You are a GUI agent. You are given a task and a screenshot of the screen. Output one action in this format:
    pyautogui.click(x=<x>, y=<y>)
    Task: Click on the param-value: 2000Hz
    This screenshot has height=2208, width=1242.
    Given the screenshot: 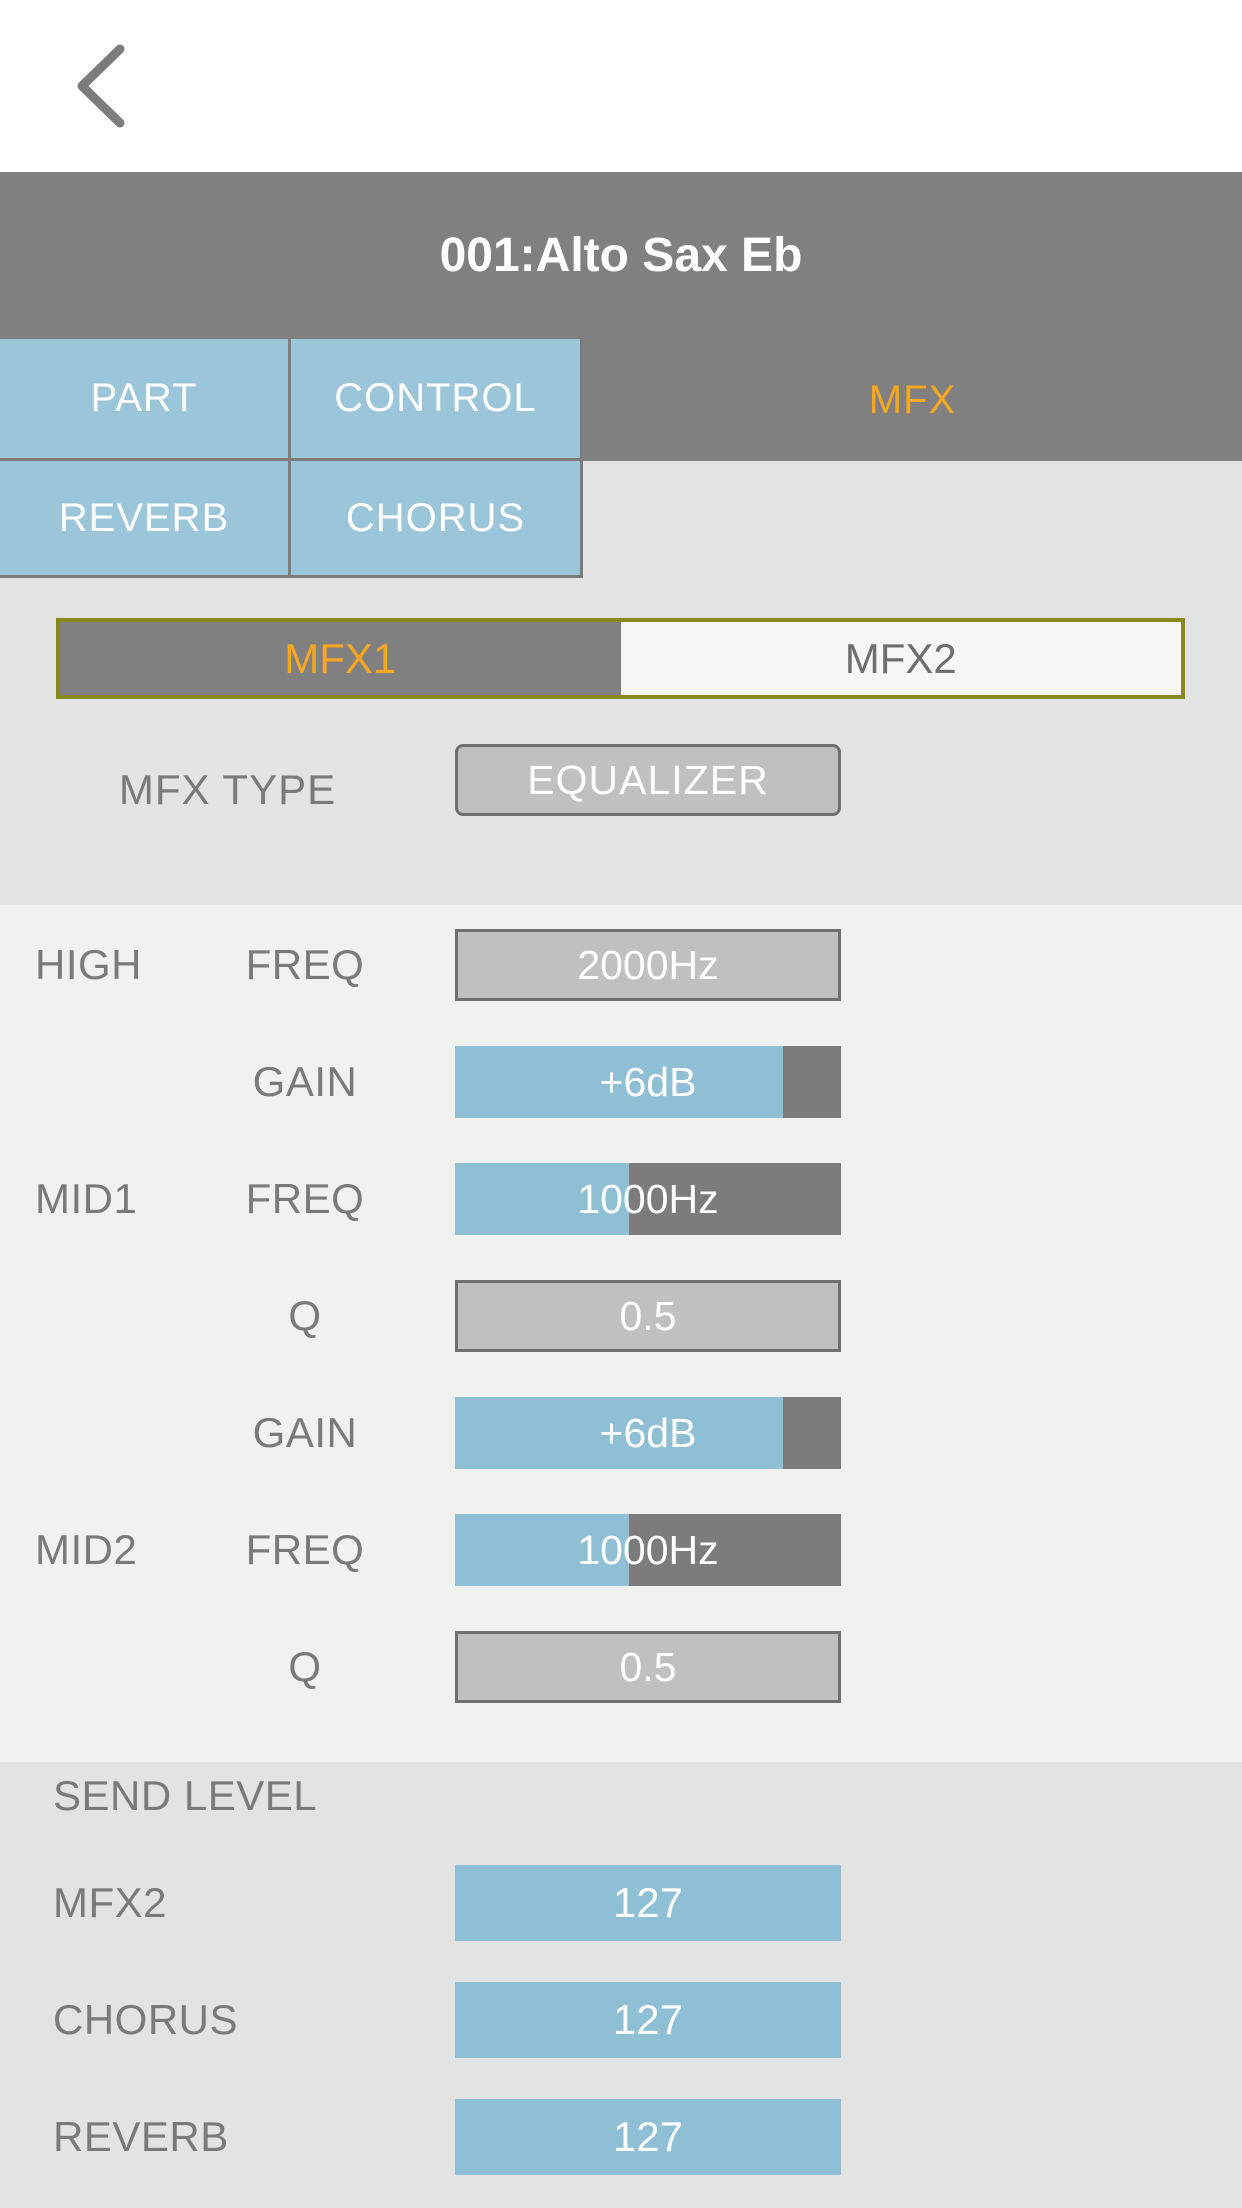 What is the action you would take?
    pyautogui.click(x=648, y=964)
    